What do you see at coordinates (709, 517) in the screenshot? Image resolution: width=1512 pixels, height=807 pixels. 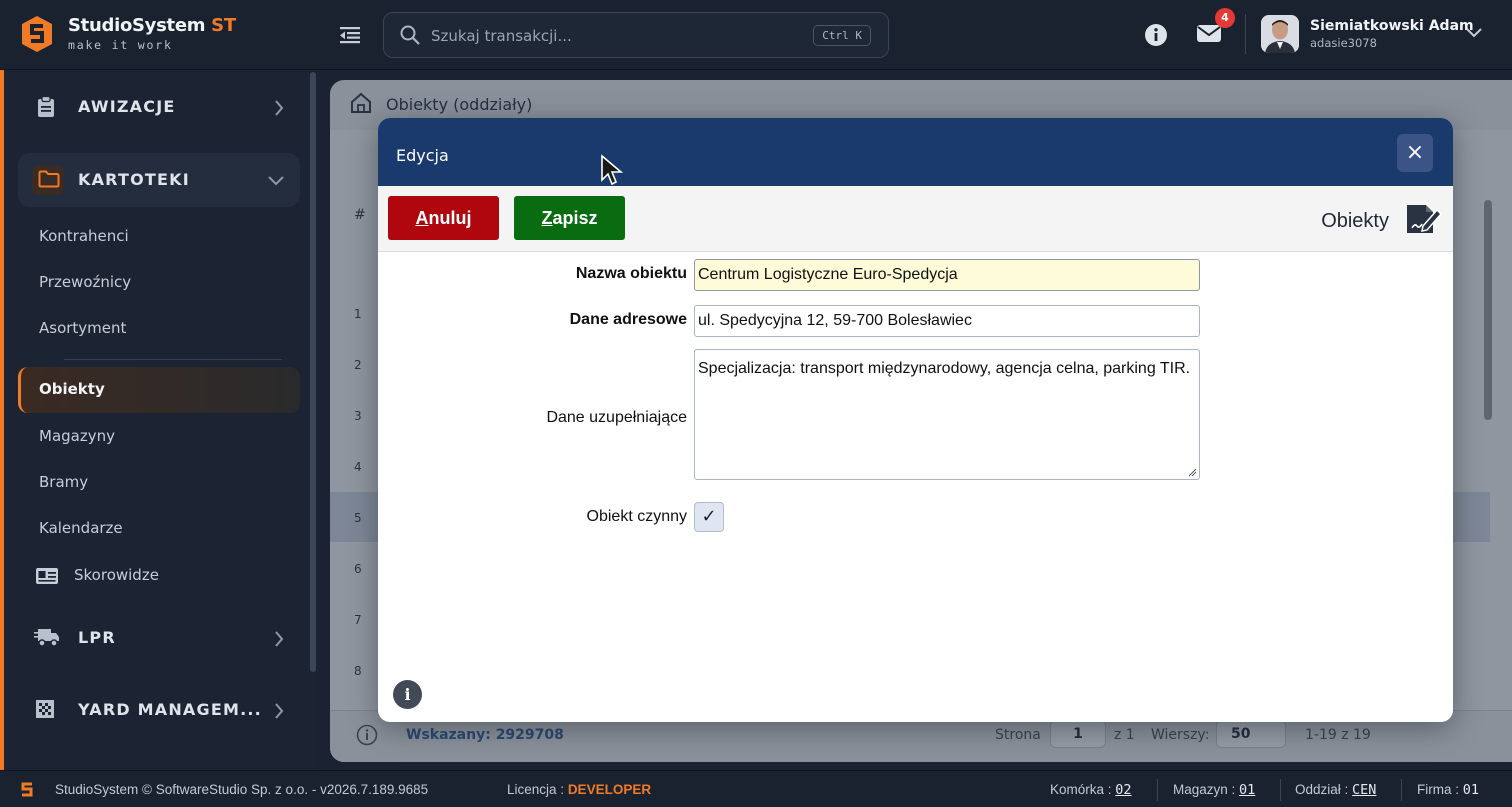 I see `active-checkbox: ✓` at bounding box center [709, 517].